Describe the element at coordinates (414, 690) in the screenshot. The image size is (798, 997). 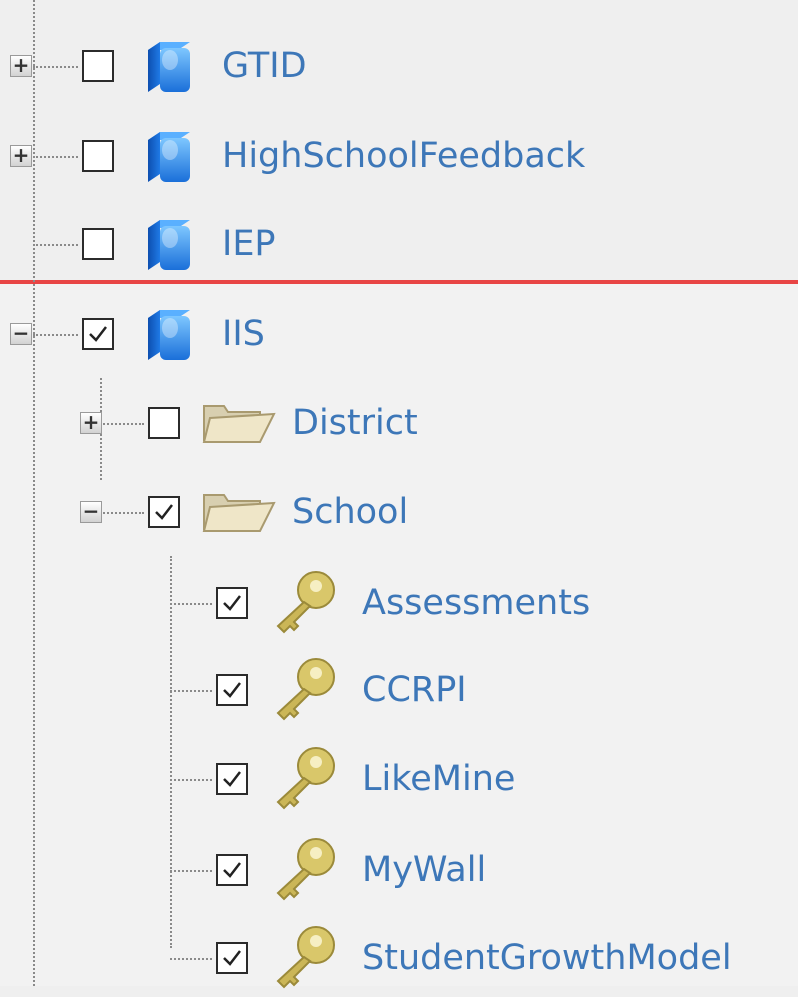
I see `tree-item-label: CCRPI` at that location.